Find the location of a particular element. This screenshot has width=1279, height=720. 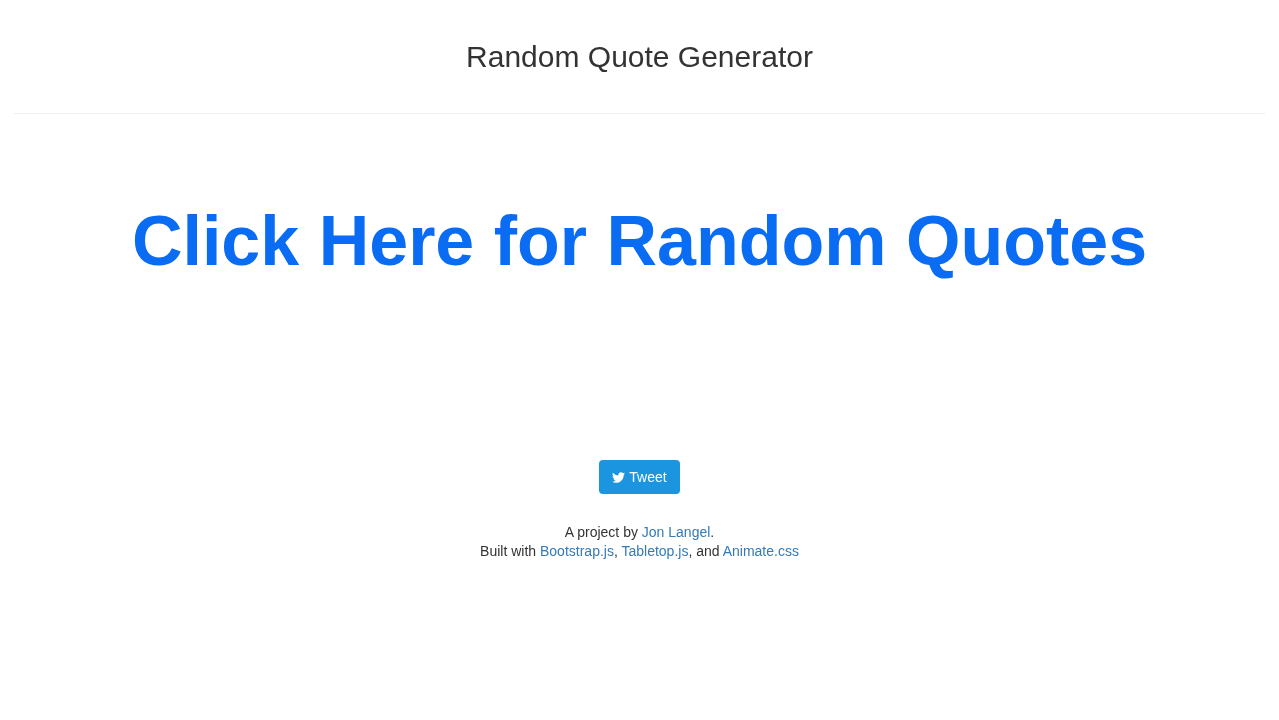

credits-text: Built with Bootstrap.js, Tabletop.js, and Animate.css is located at coordinates (639, 551).